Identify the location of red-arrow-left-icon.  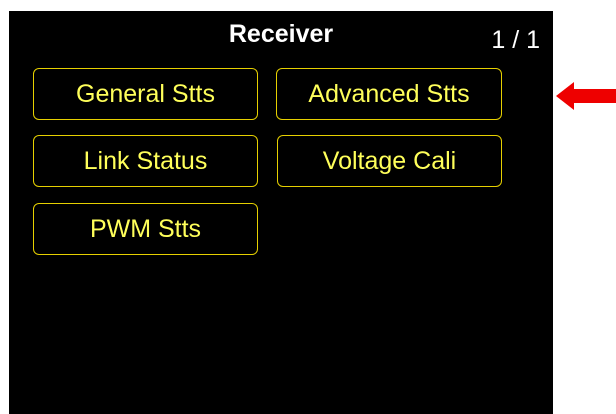
(586, 96).